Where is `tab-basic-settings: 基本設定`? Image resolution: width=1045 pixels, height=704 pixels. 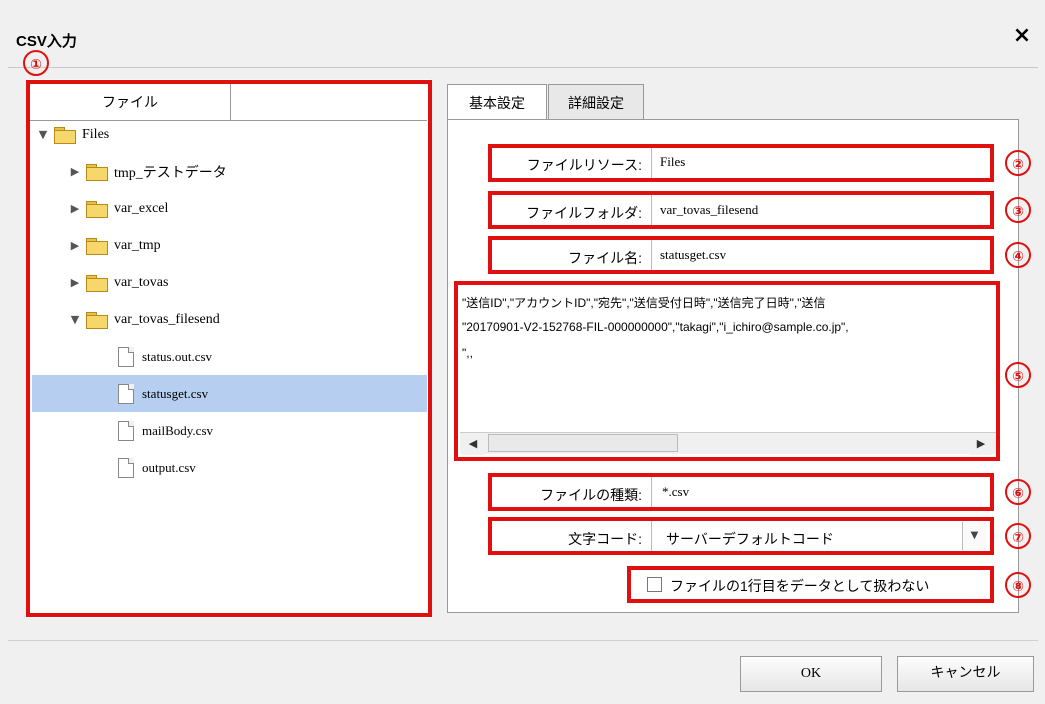 tab-basic-settings: 基本設定 is located at coordinates (497, 102).